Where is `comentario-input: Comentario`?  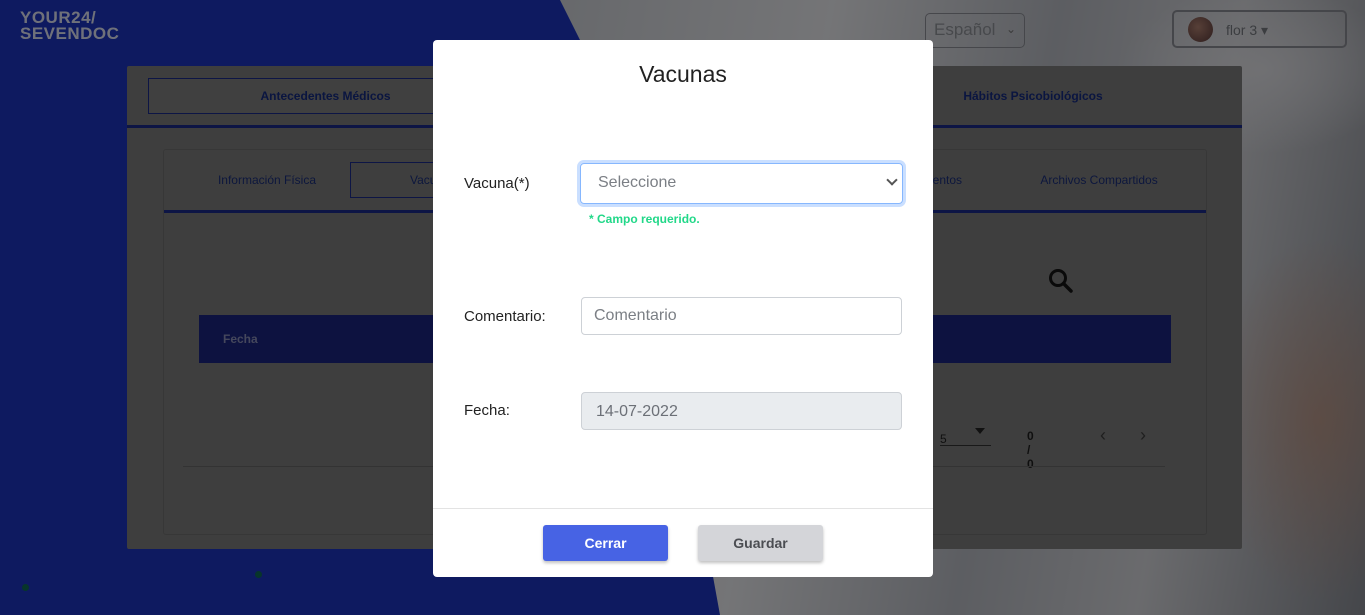
comentario-input: Comentario is located at coordinates (741, 316).